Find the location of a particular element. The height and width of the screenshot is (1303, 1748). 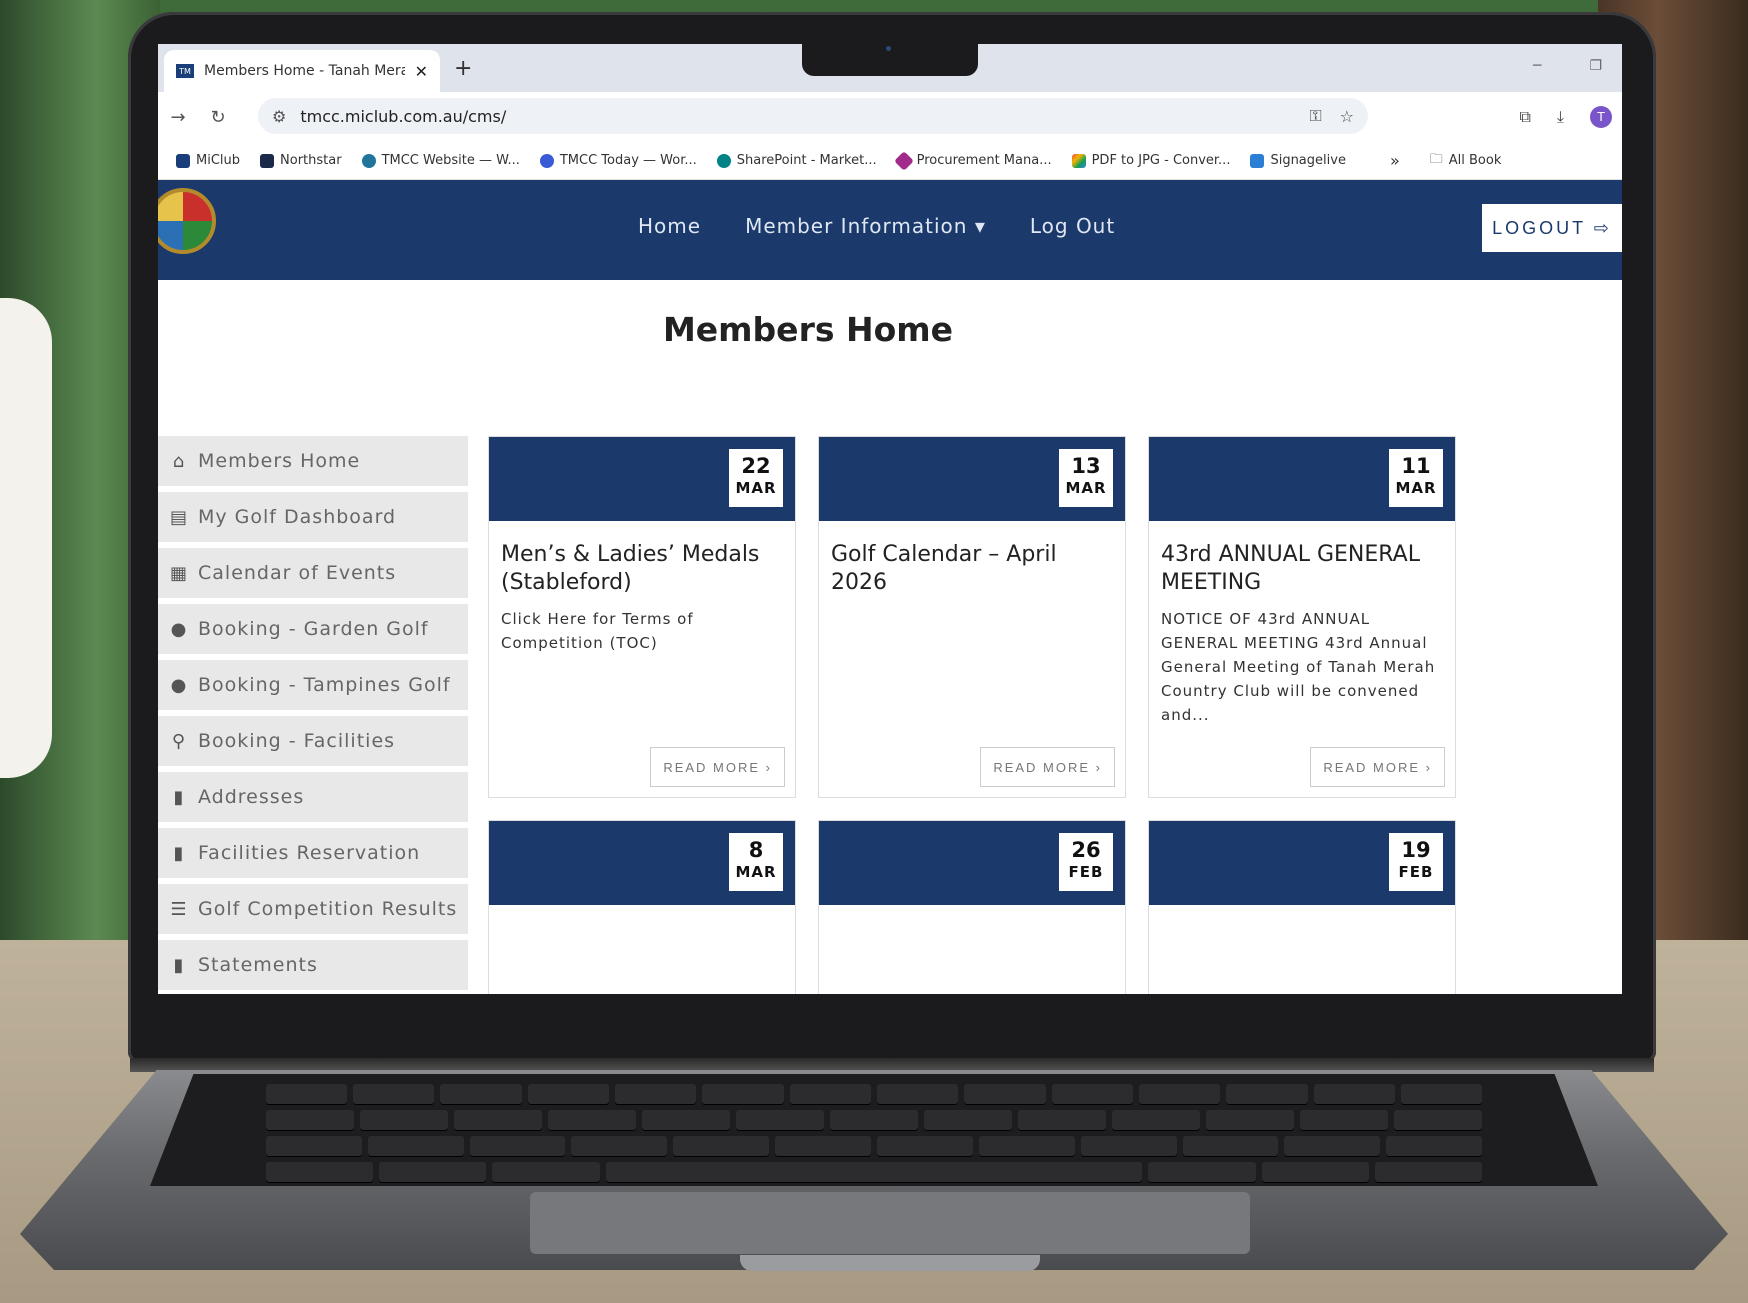

news-card: 26 FEB is located at coordinates (972, 907).